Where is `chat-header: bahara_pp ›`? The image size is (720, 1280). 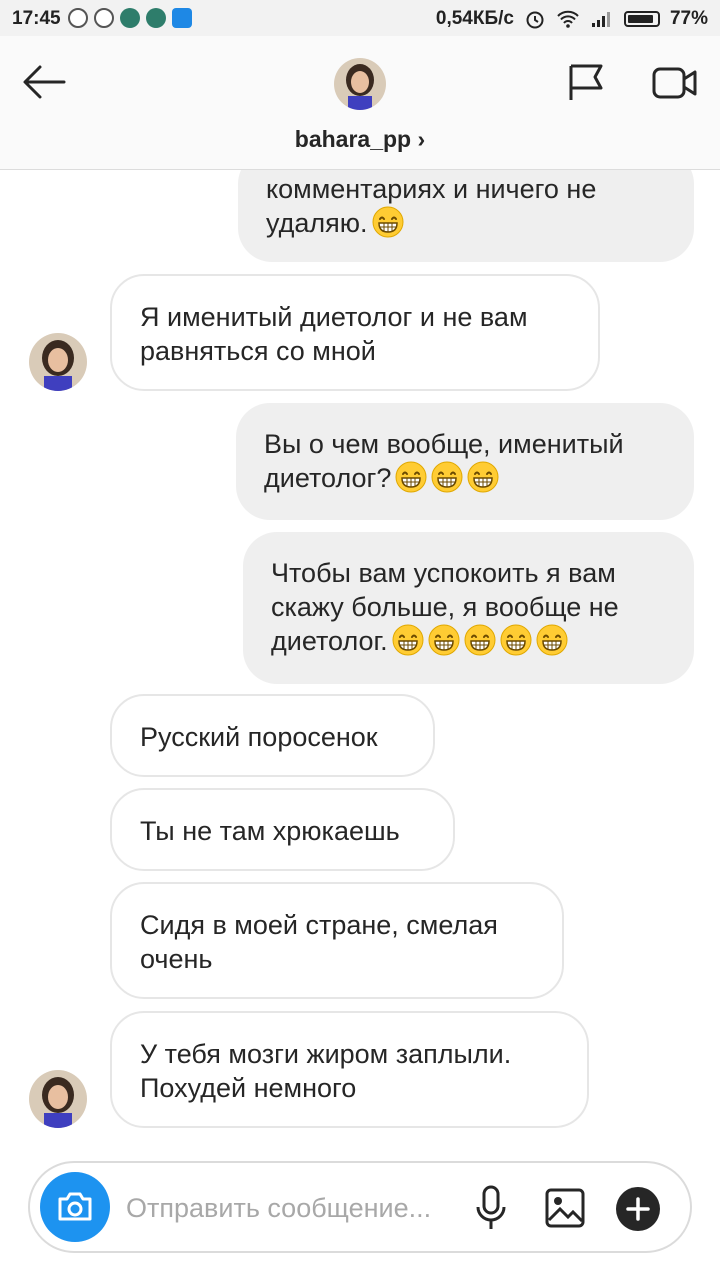
chat-header: bahara_pp › is located at coordinates (360, 103).